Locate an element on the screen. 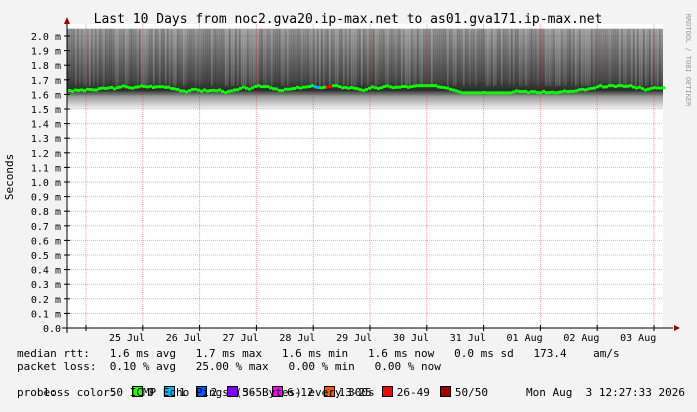 Image resolution: width=697 pixels, height=412 pixels. y-tick-label: 0.7 m is located at coordinates (46, 227).